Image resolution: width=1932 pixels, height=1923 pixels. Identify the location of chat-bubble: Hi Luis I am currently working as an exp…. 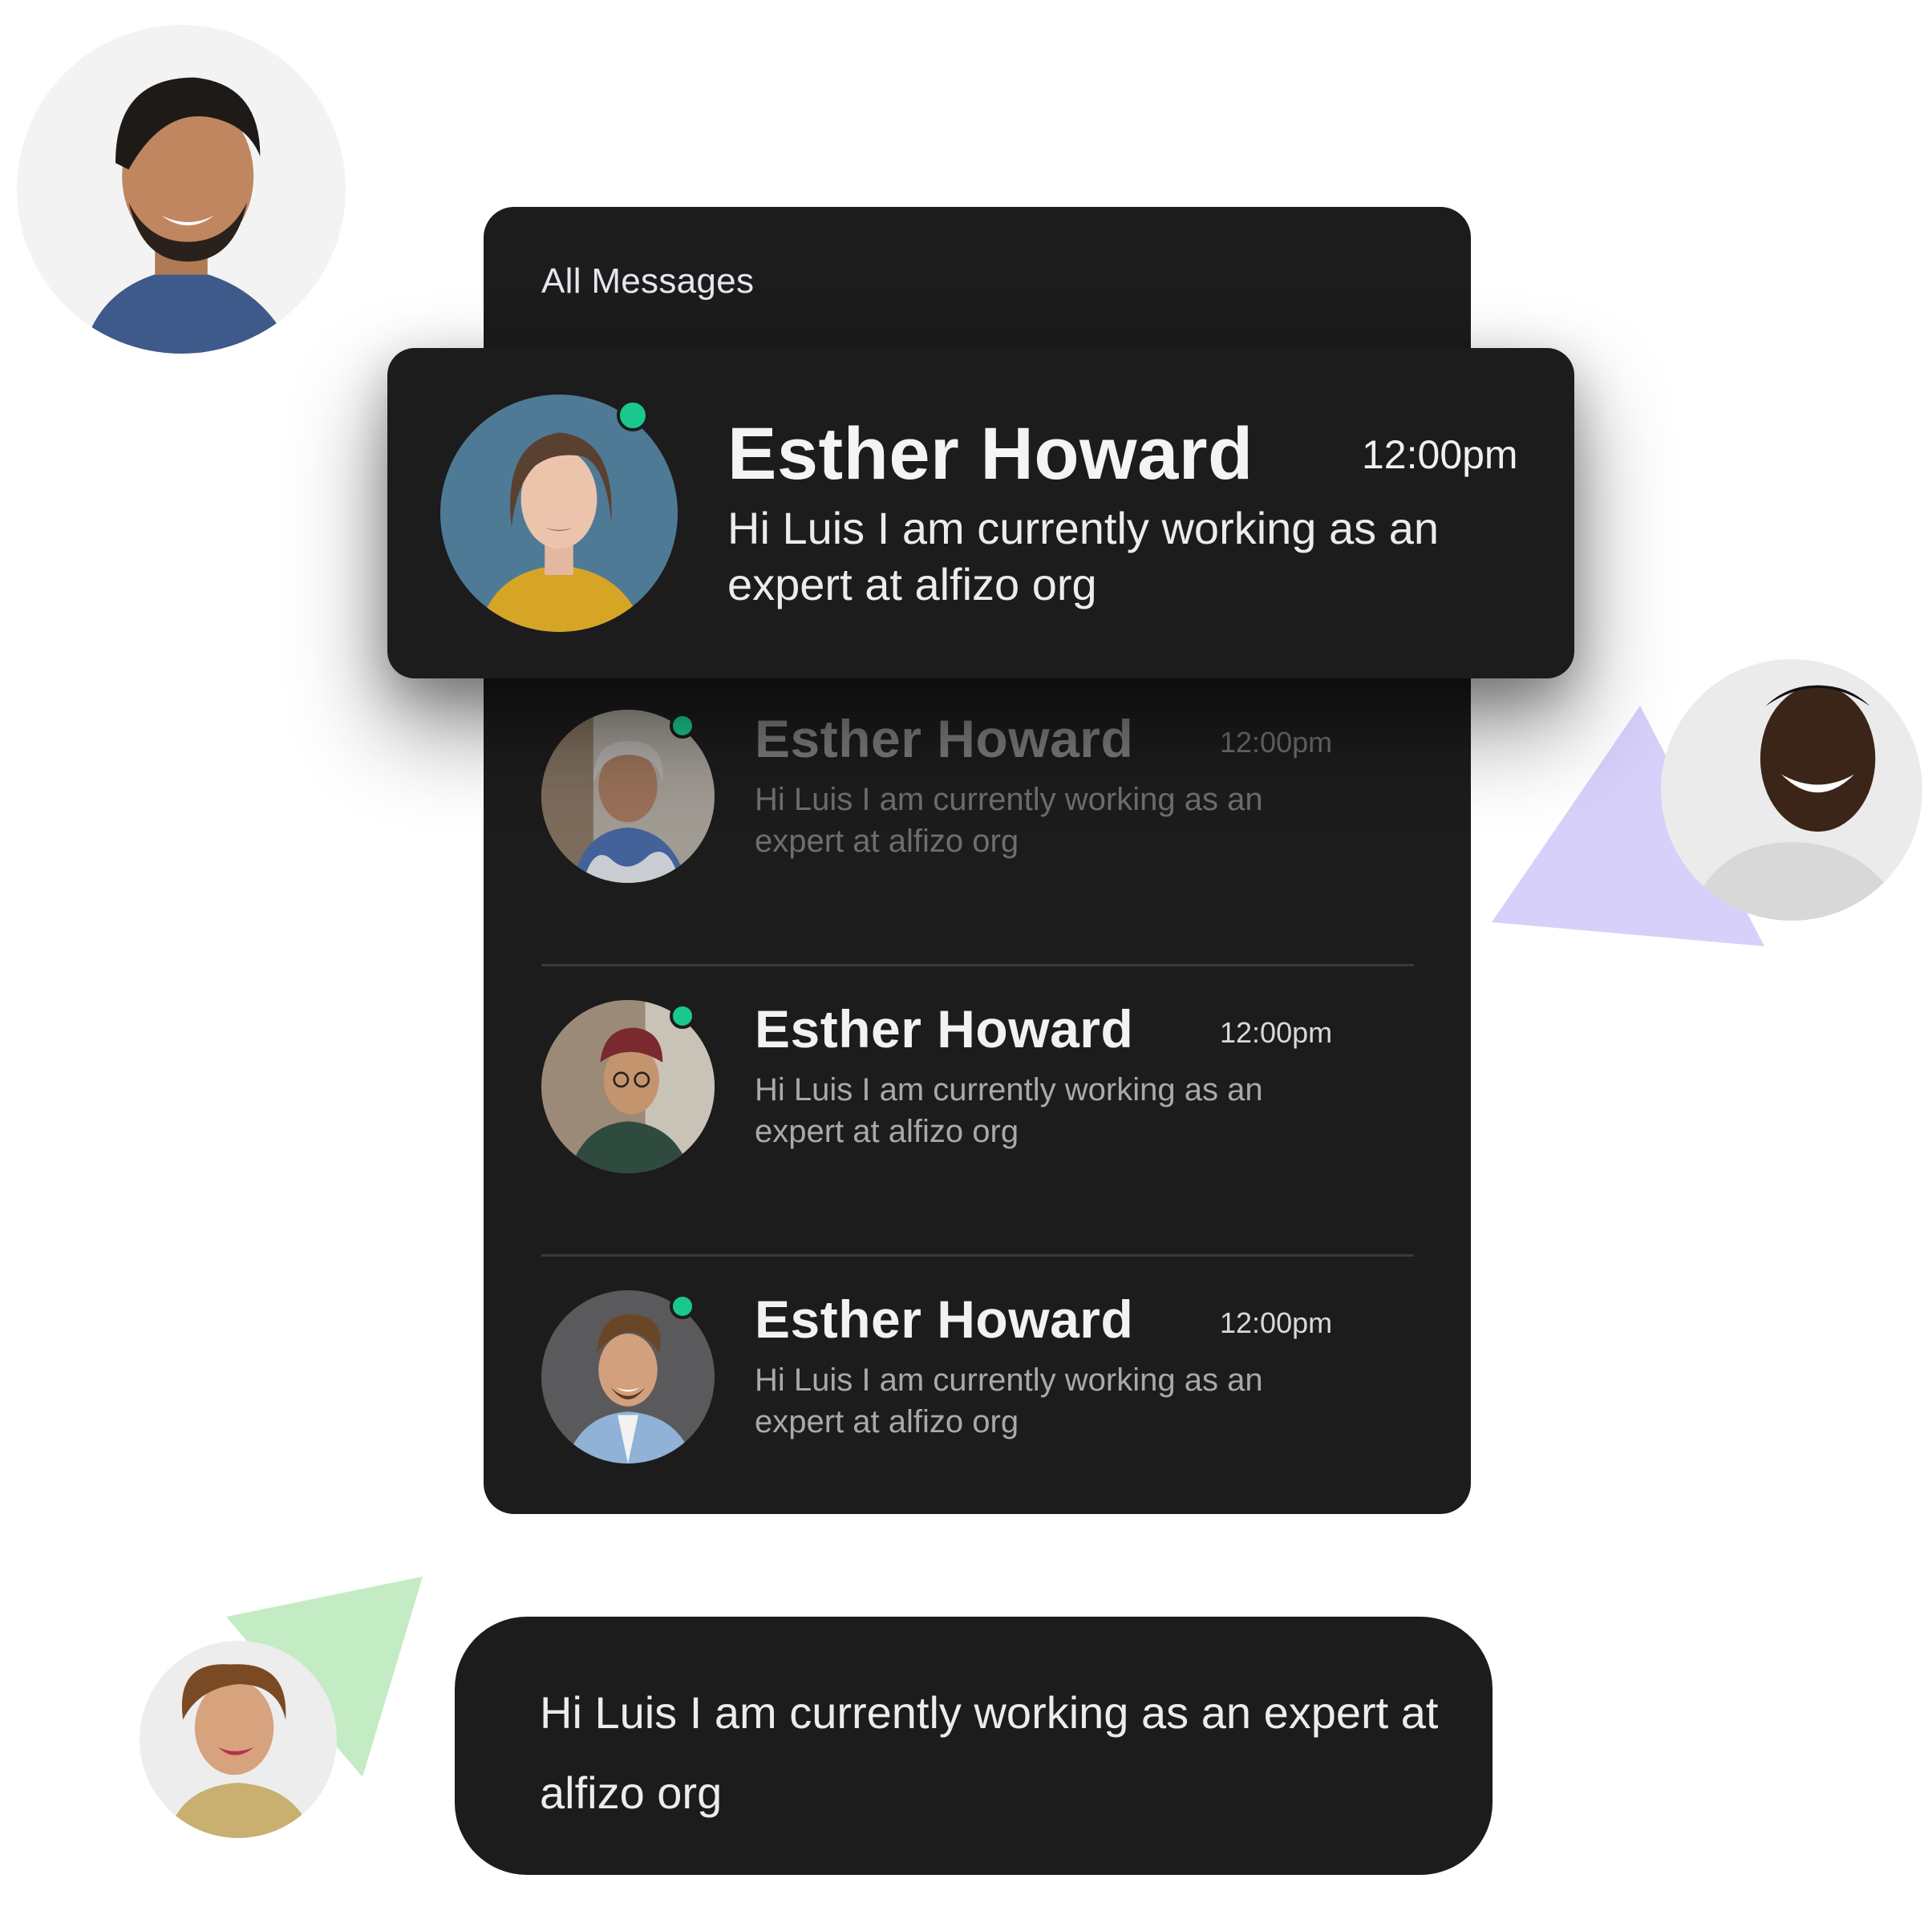
(974, 1746).